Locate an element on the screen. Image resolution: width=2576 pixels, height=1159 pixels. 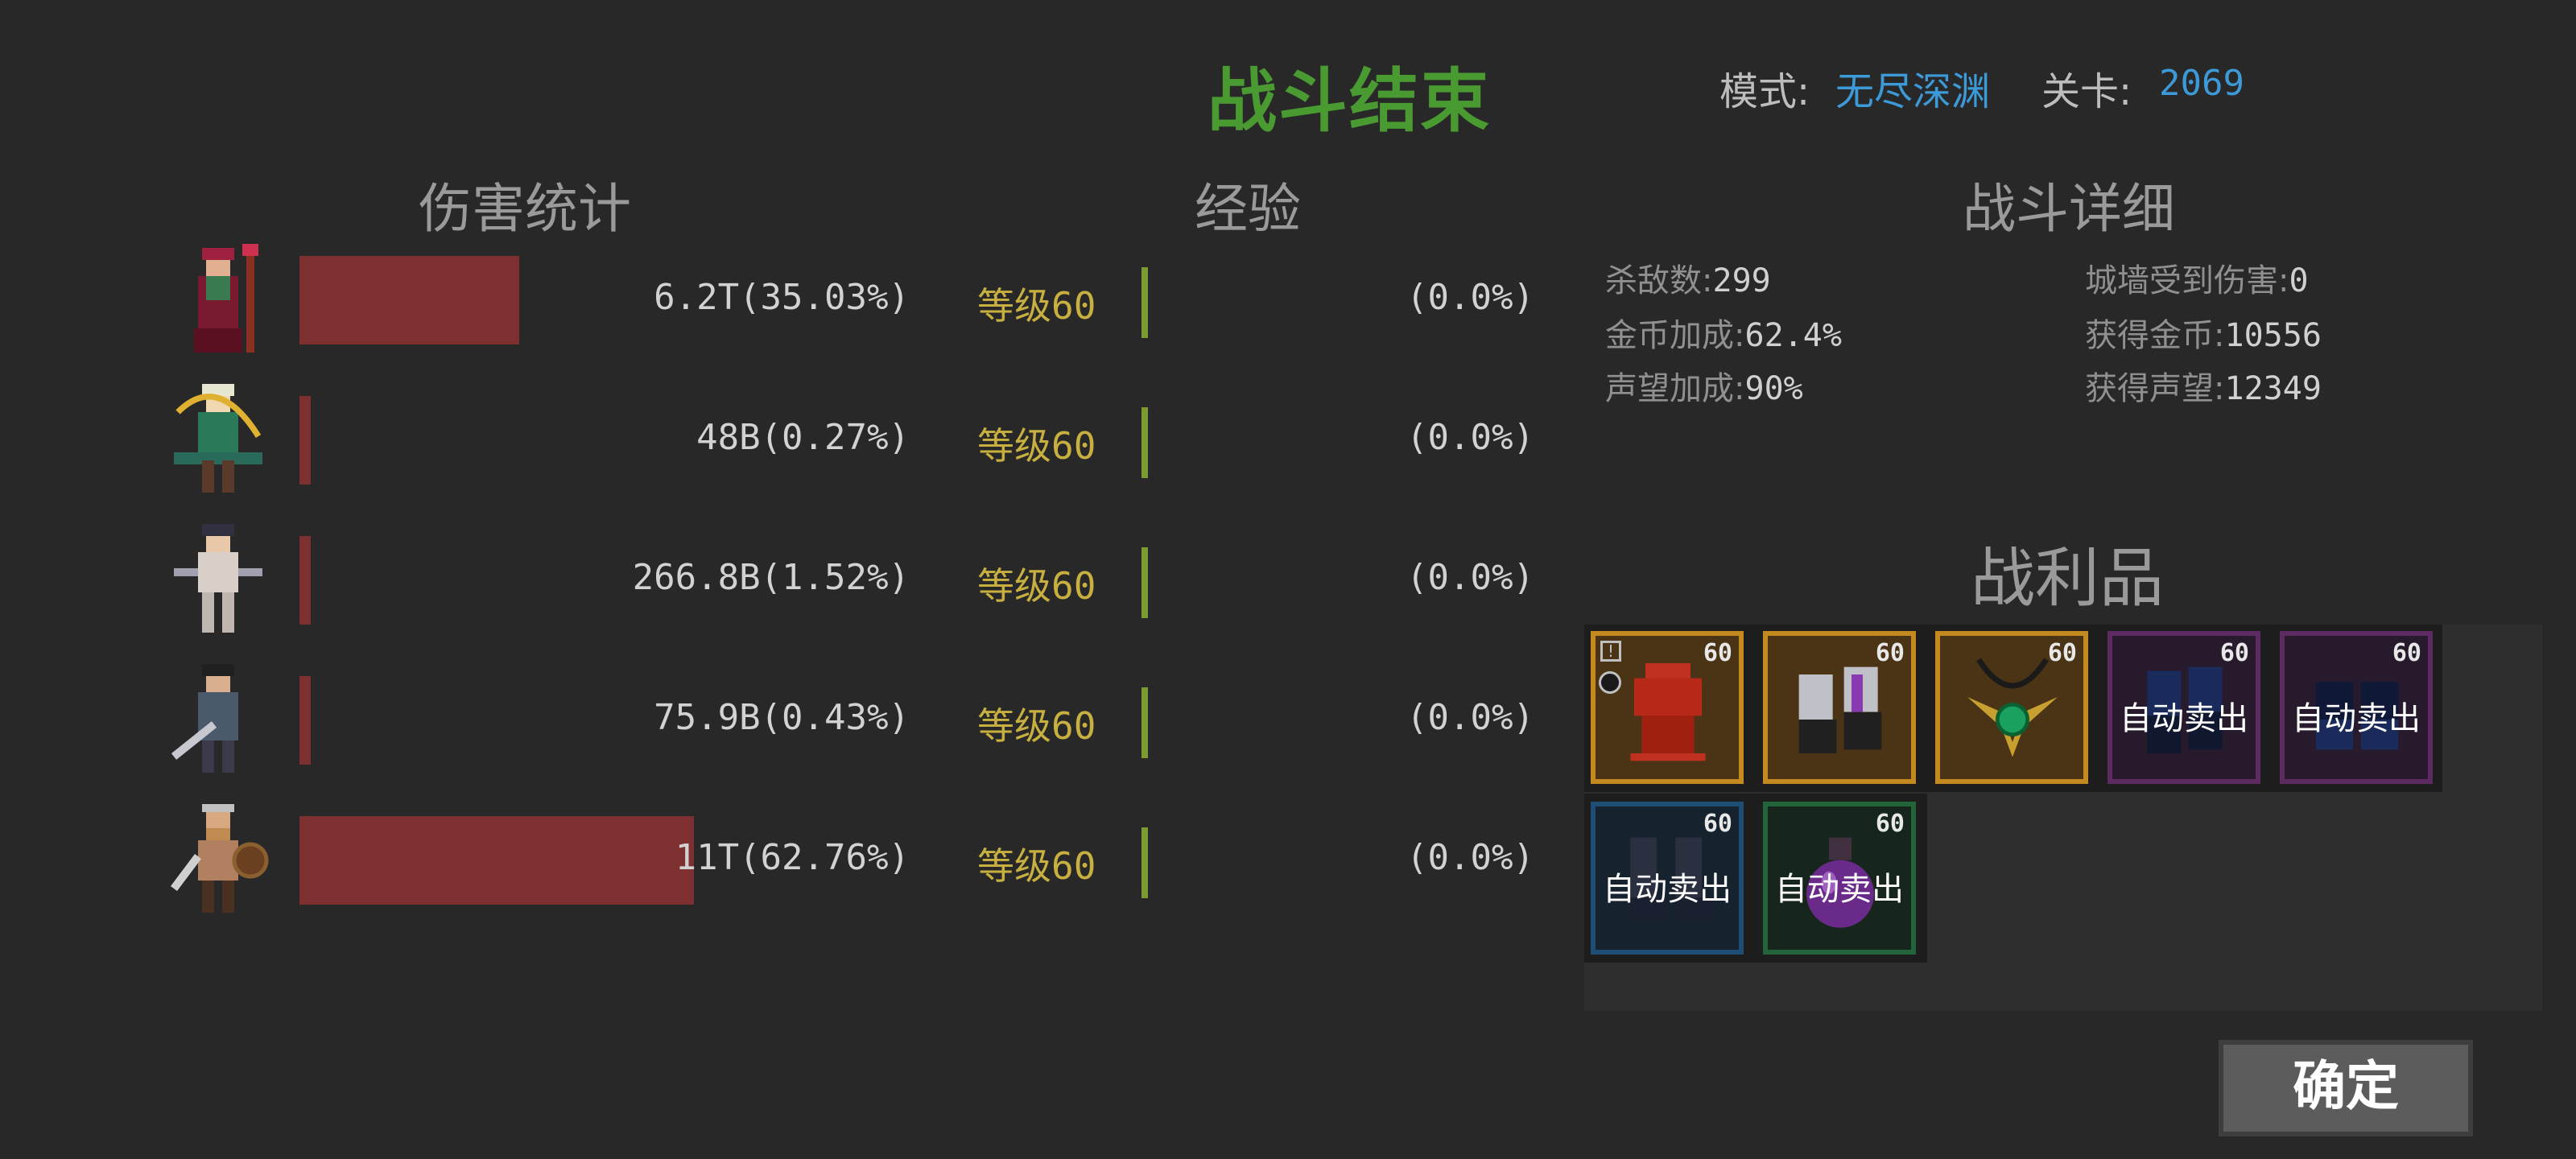
hero-row: 75.9B(0.43%) 等级60 (0.0%) is located at coordinates (781, 716).